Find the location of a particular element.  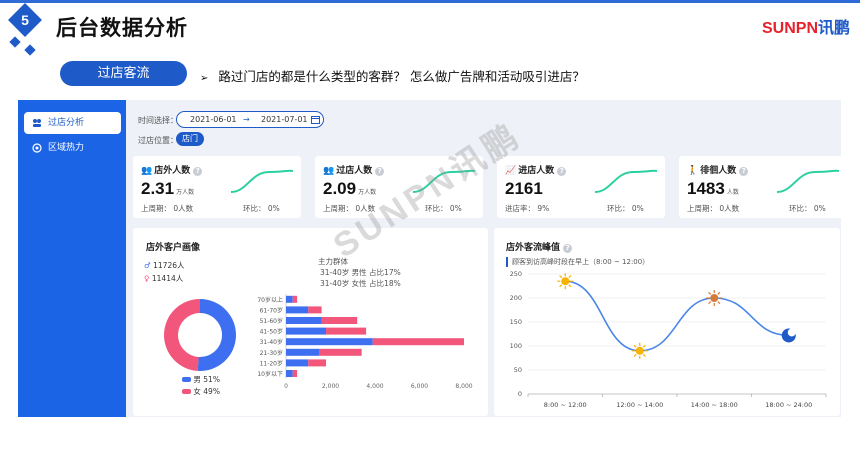

card-title: 👥 店外人数? is located at coordinates (172, 169).